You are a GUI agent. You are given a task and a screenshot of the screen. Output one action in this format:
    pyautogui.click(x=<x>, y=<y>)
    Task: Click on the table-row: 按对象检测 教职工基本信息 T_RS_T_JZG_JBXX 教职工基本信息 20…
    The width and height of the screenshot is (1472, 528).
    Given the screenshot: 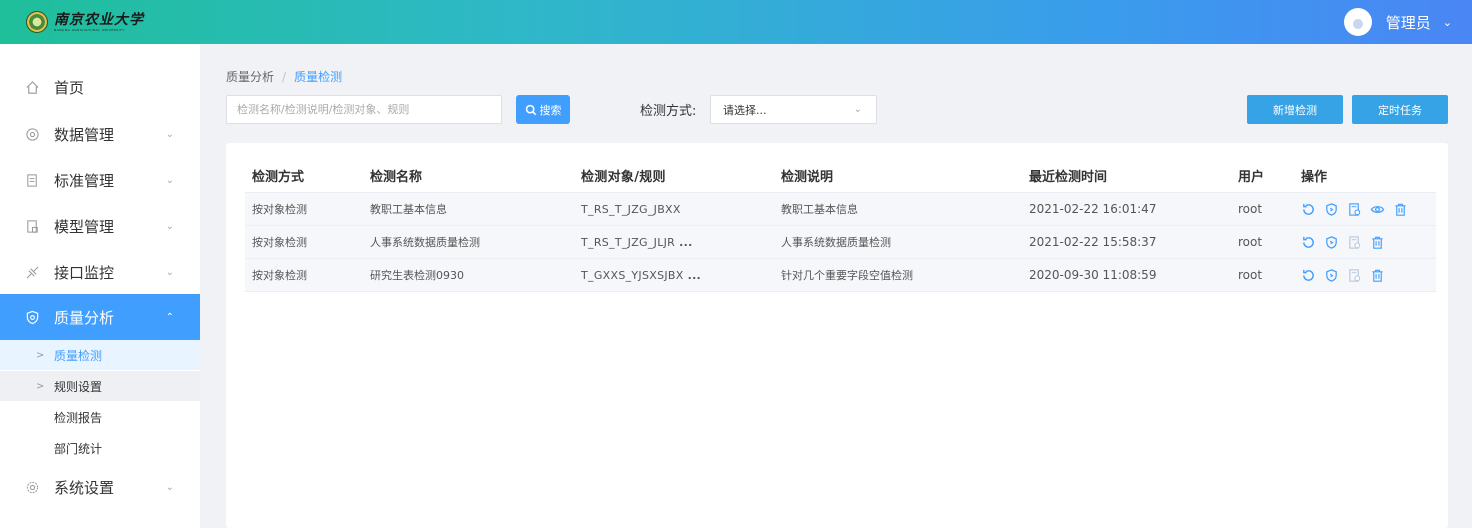 What is the action you would take?
    pyautogui.click(x=840, y=209)
    